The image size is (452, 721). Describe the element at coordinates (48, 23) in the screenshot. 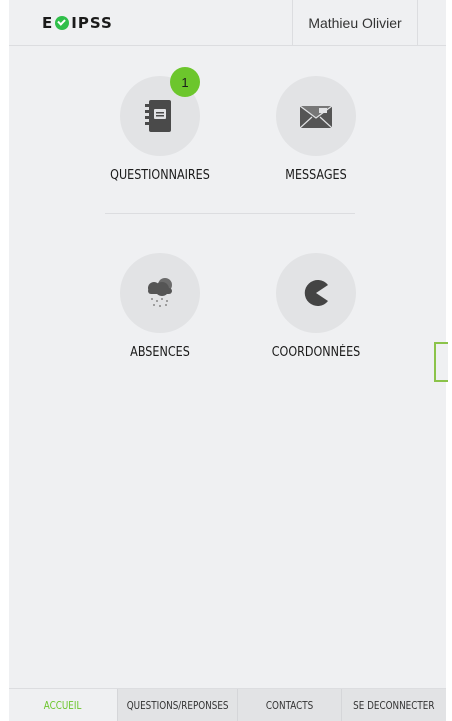

I see `brand-logo-part-1: E` at that location.